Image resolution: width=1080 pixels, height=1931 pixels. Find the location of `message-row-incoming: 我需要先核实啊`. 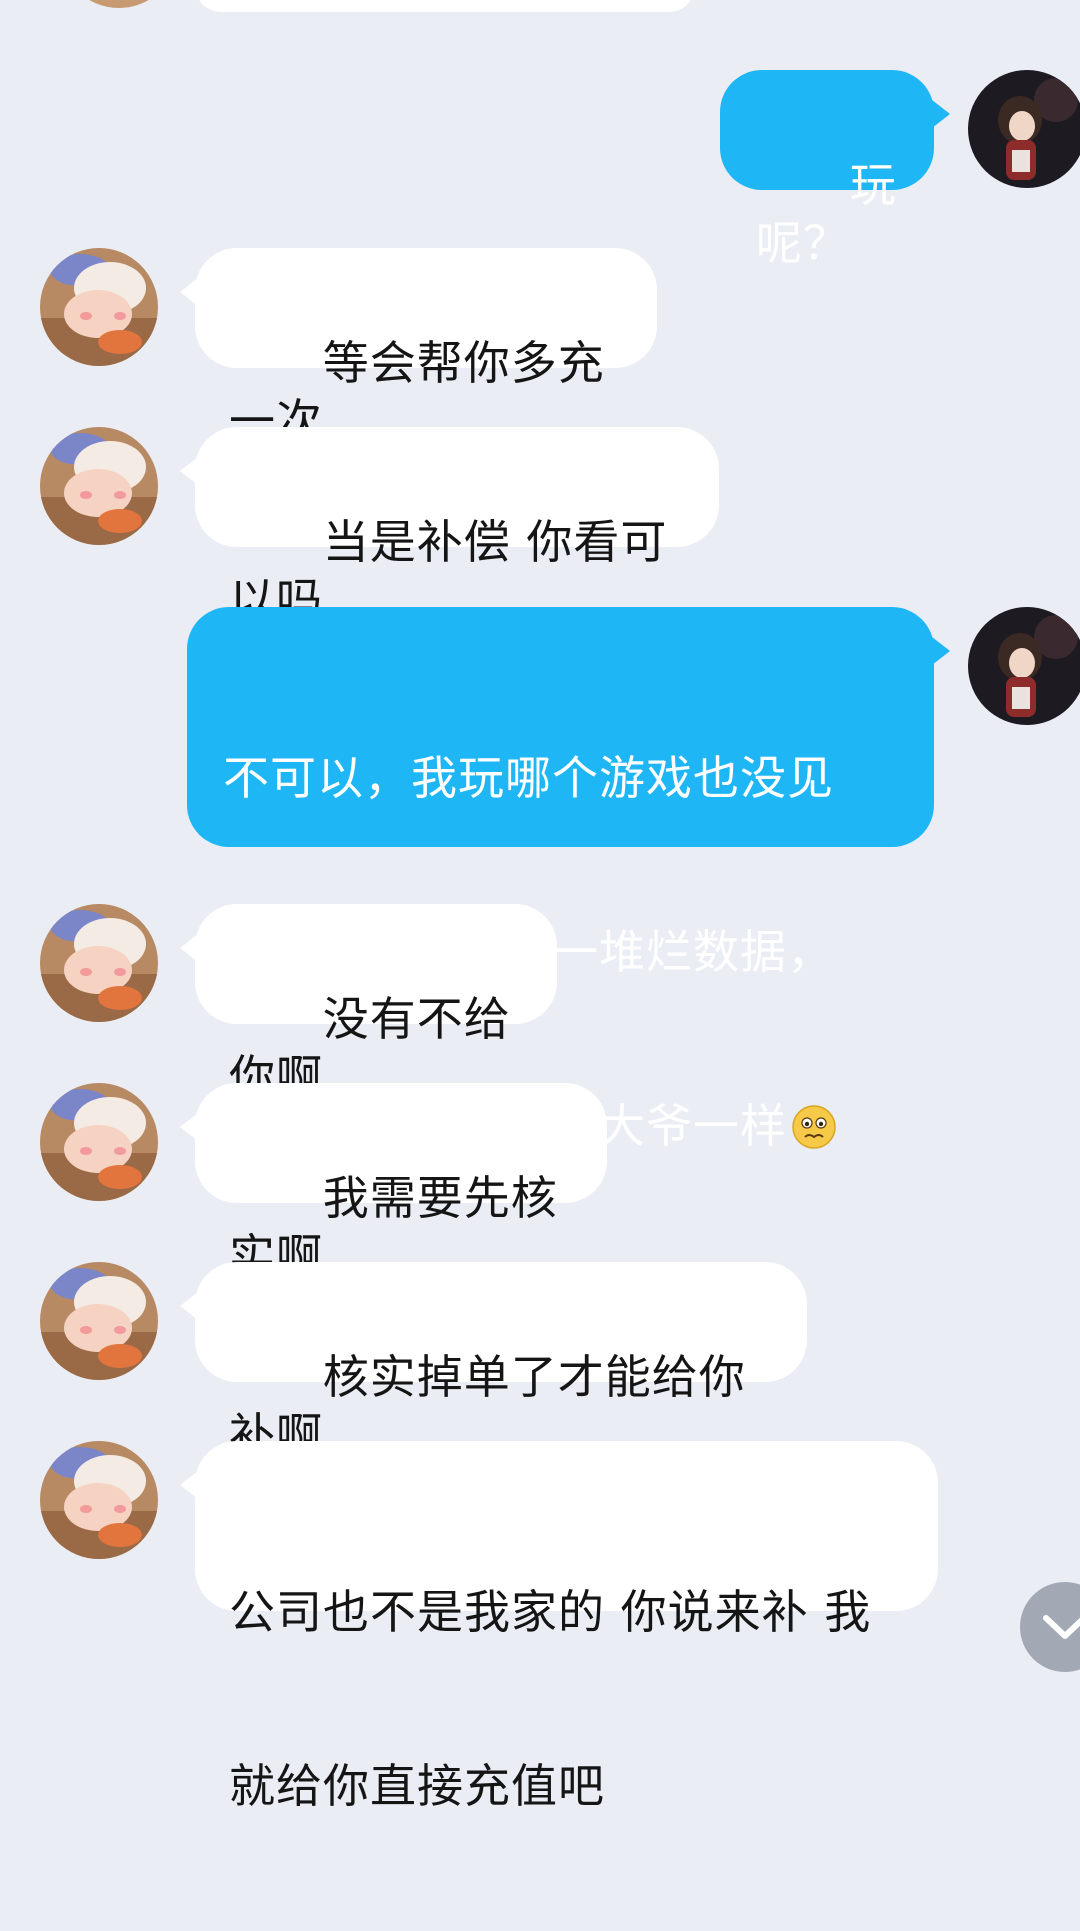

message-row-incoming: 我需要先核实啊 is located at coordinates (540, 1183).